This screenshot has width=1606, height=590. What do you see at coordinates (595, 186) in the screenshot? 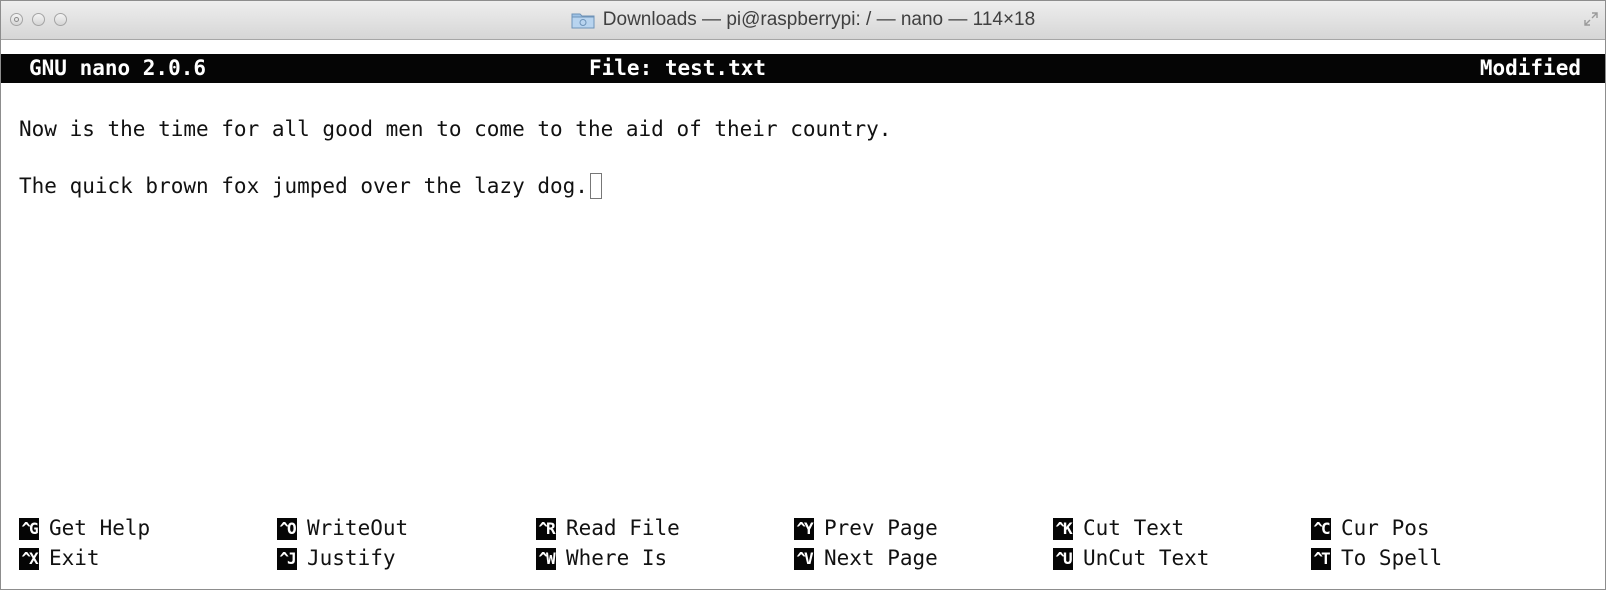
I see `text-cursor` at bounding box center [595, 186].